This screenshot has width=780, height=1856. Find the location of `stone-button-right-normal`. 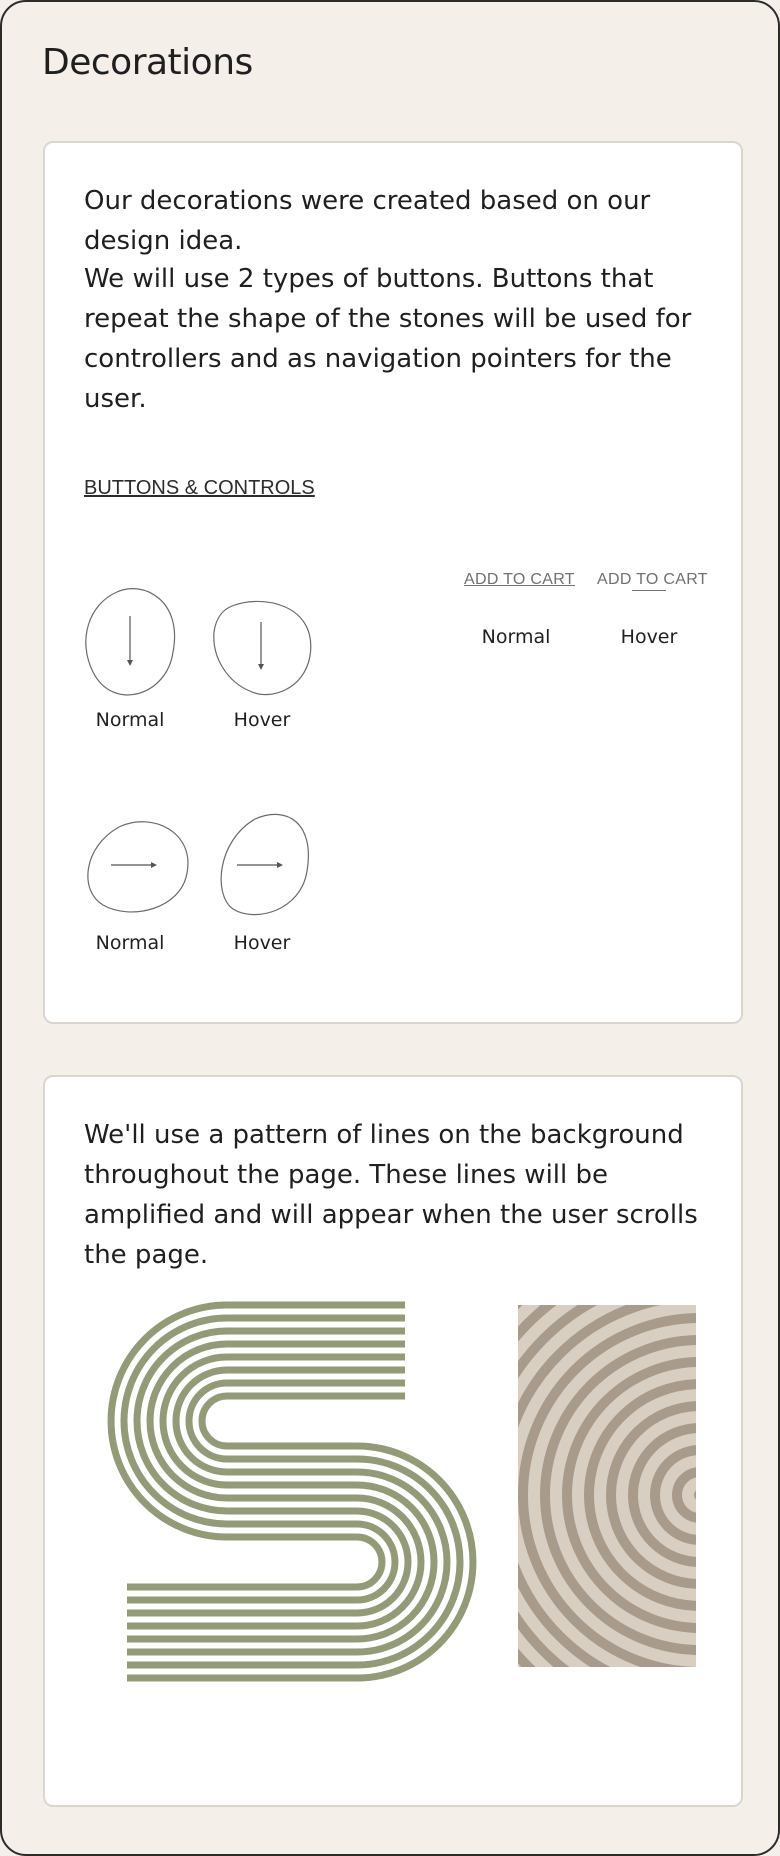

stone-button-right-normal is located at coordinates (138, 875).